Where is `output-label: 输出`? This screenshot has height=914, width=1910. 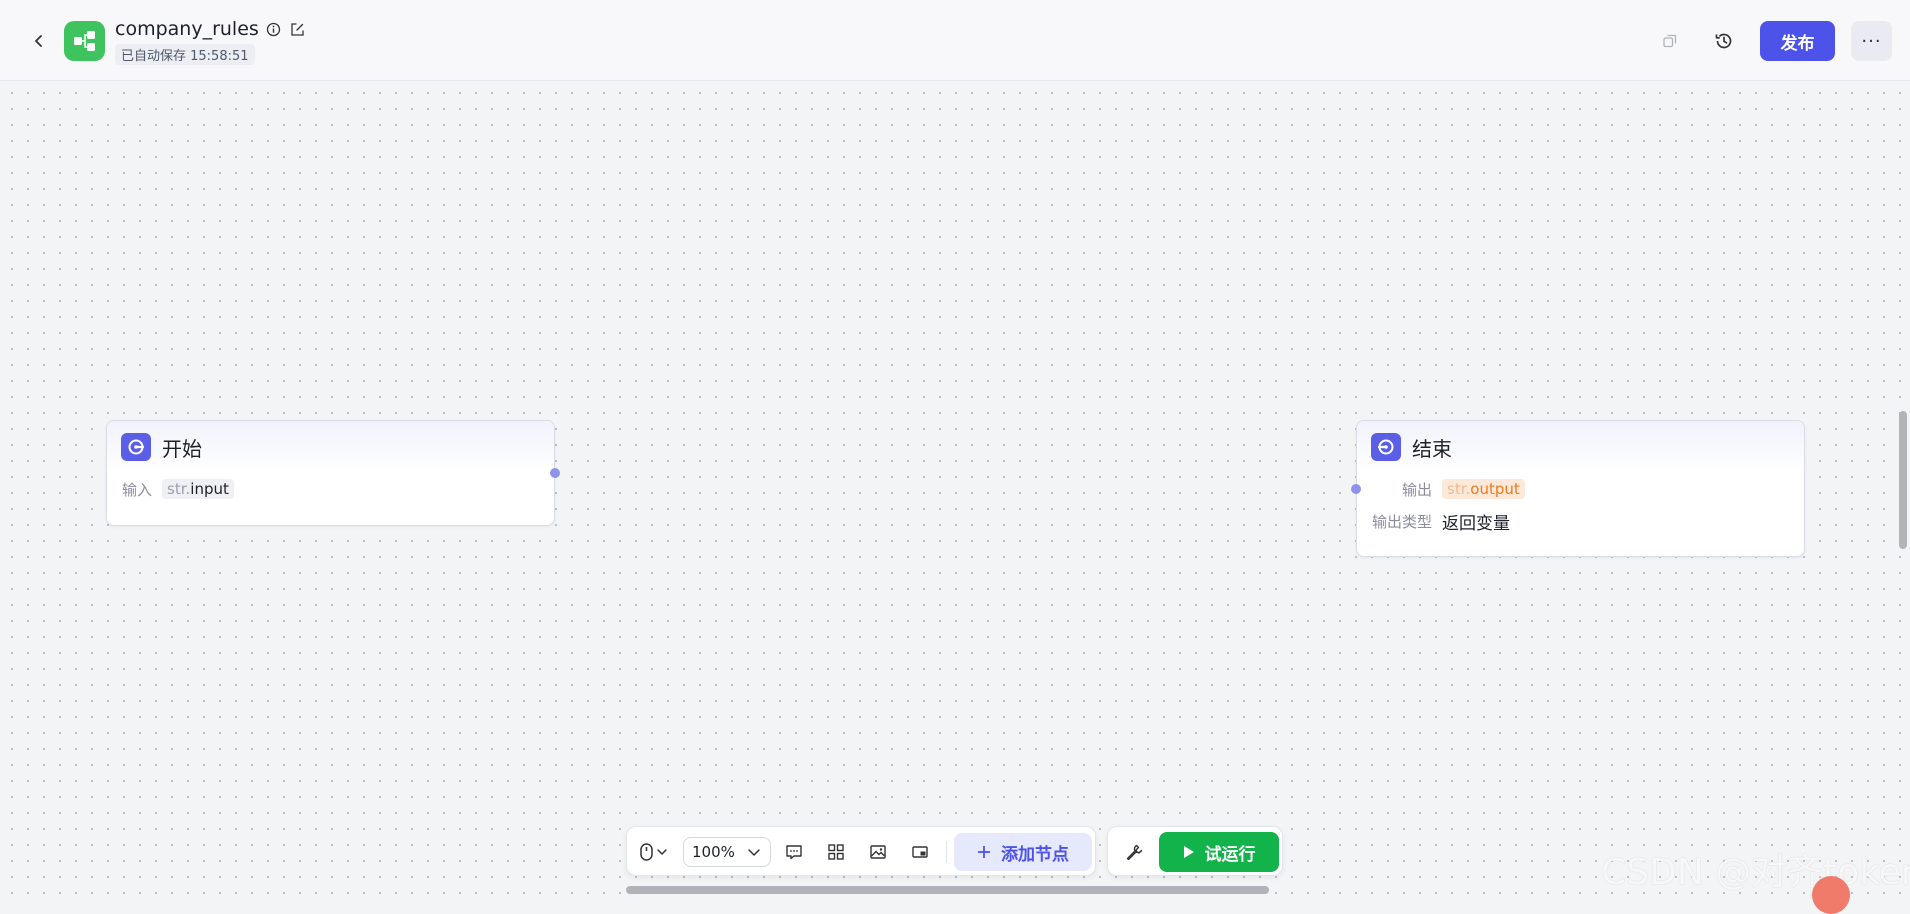
output-label: 输出 is located at coordinates (1416, 489).